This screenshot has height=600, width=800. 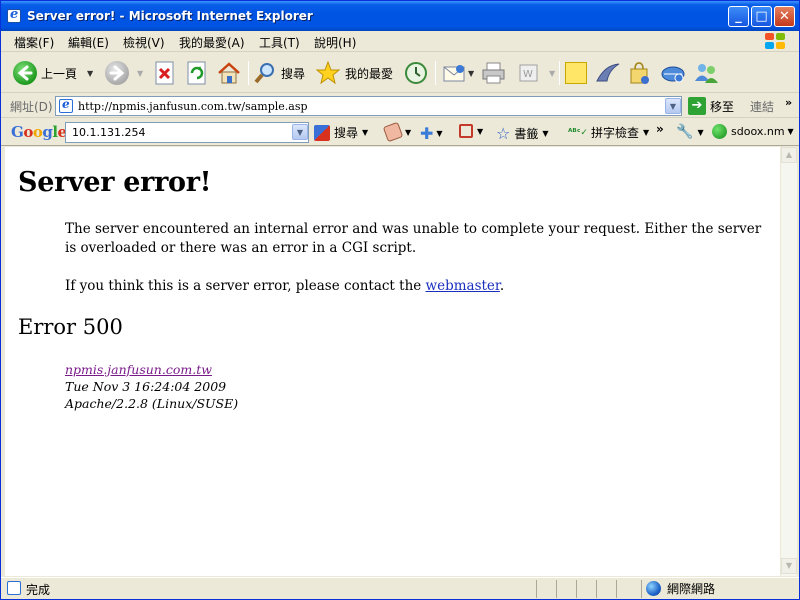 I want to click on address-url: http://npmis.janfusun.com.tw/sample.asp, so click(x=193, y=106).